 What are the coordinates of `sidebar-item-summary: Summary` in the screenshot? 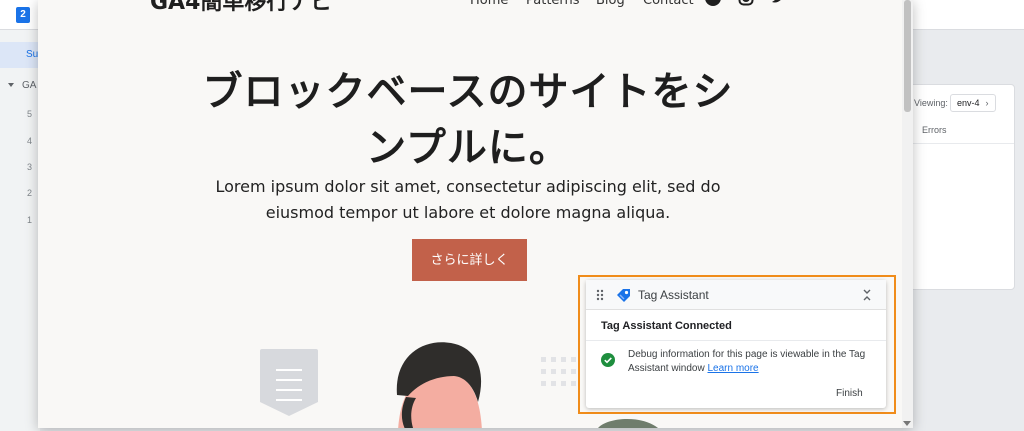 It's located at (20, 55).